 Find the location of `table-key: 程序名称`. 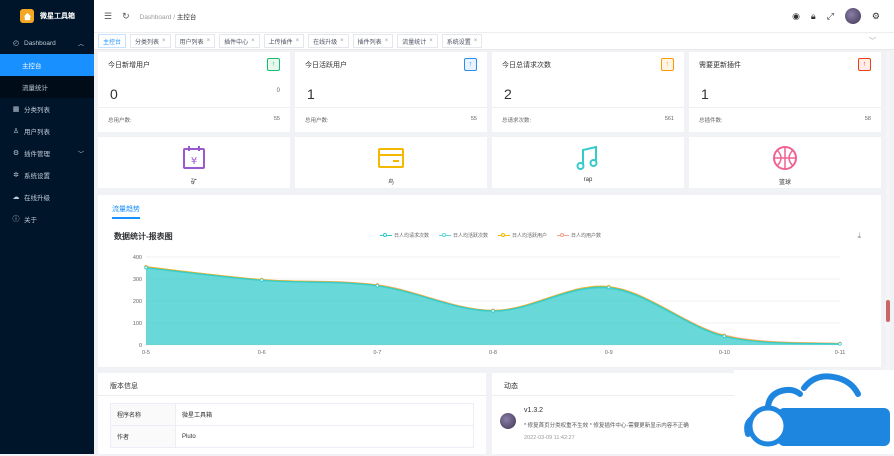

table-key: 程序名称 is located at coordinates (143, 414).